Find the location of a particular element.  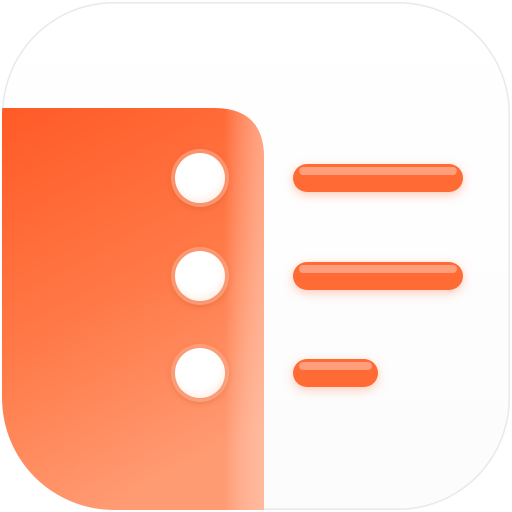

list-lines is located at coordinates (378, 275).